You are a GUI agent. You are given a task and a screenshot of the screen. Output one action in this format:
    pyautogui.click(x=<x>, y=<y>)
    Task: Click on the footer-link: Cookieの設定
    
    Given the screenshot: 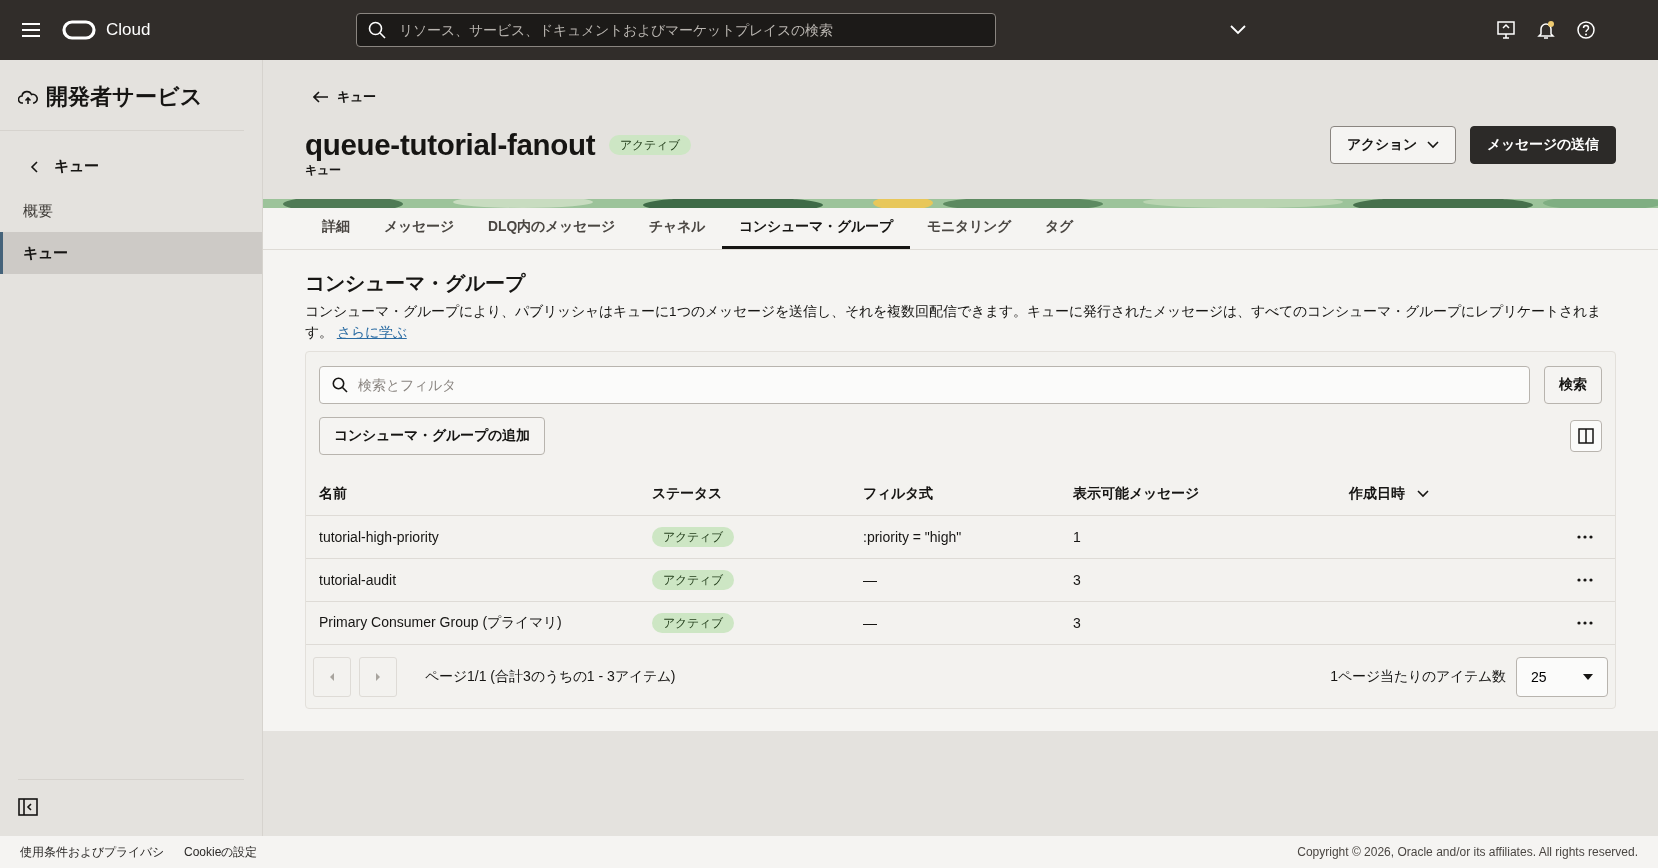 What is the action you would take?
    pyautogui.click(x=221, y=852)
    